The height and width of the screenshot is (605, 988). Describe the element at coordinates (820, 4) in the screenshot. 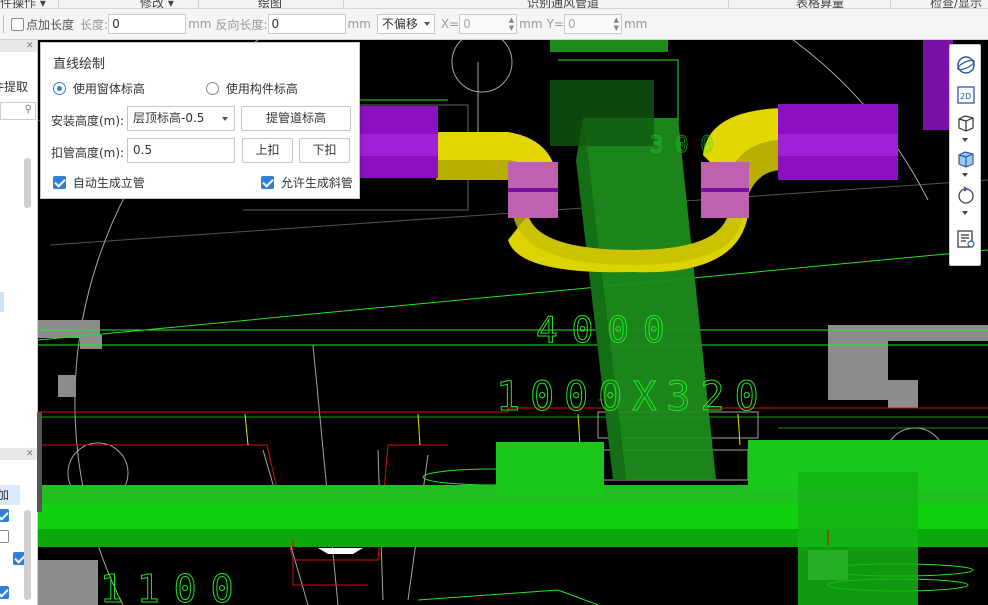

I see `ribbon-group-table-quantity: 表格算量` at that location.